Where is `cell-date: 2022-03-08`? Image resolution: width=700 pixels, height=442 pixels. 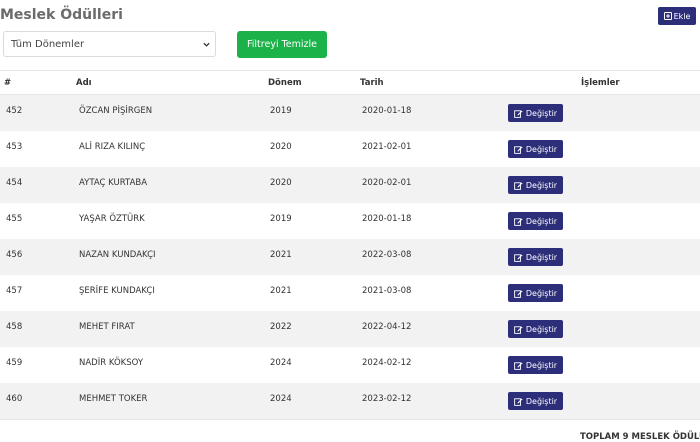 cell-date: 2022-03-08 is located at coordinates (387, 255).